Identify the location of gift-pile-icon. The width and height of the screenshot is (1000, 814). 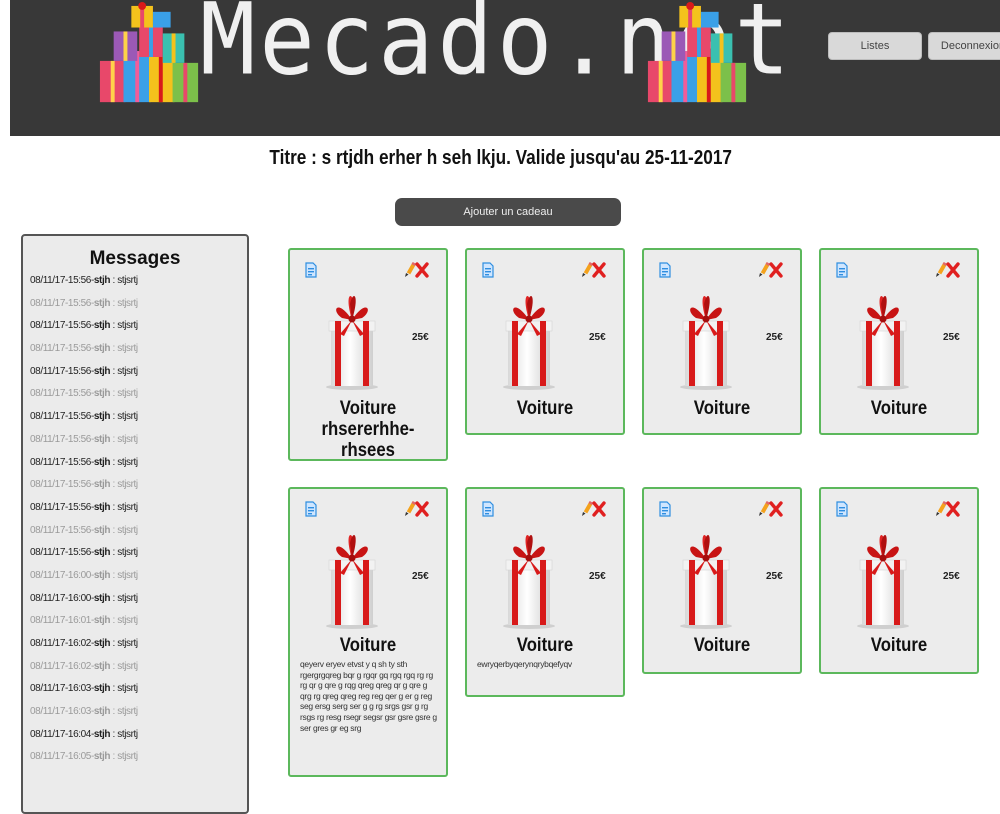
(150, 56).